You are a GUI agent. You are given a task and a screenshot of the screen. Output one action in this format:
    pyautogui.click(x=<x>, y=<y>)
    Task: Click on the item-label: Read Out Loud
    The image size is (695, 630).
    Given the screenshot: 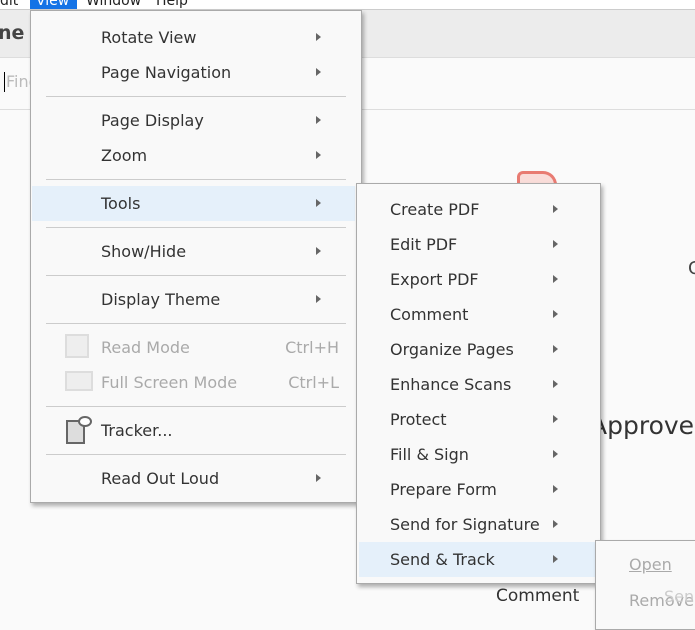 What is the action you would take?
    pyautogui.click(x=160, y=478)
    